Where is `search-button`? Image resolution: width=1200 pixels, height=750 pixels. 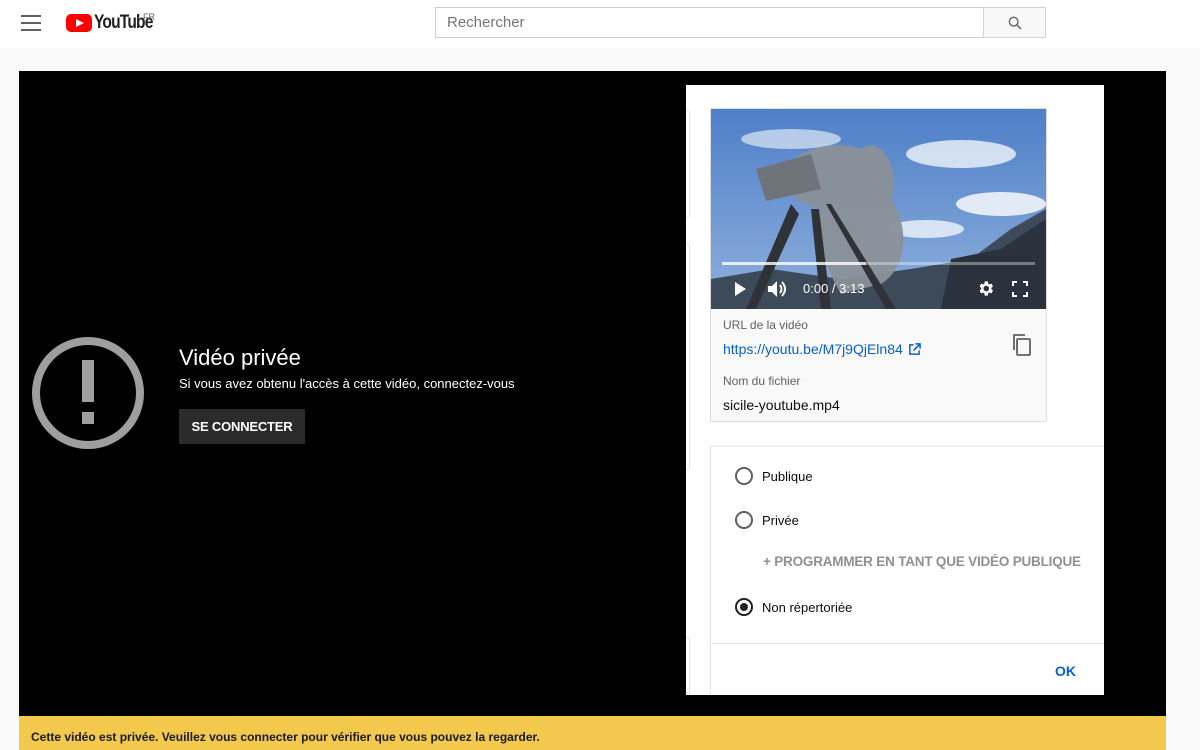
search-button is located at coordinates (1014, 22).